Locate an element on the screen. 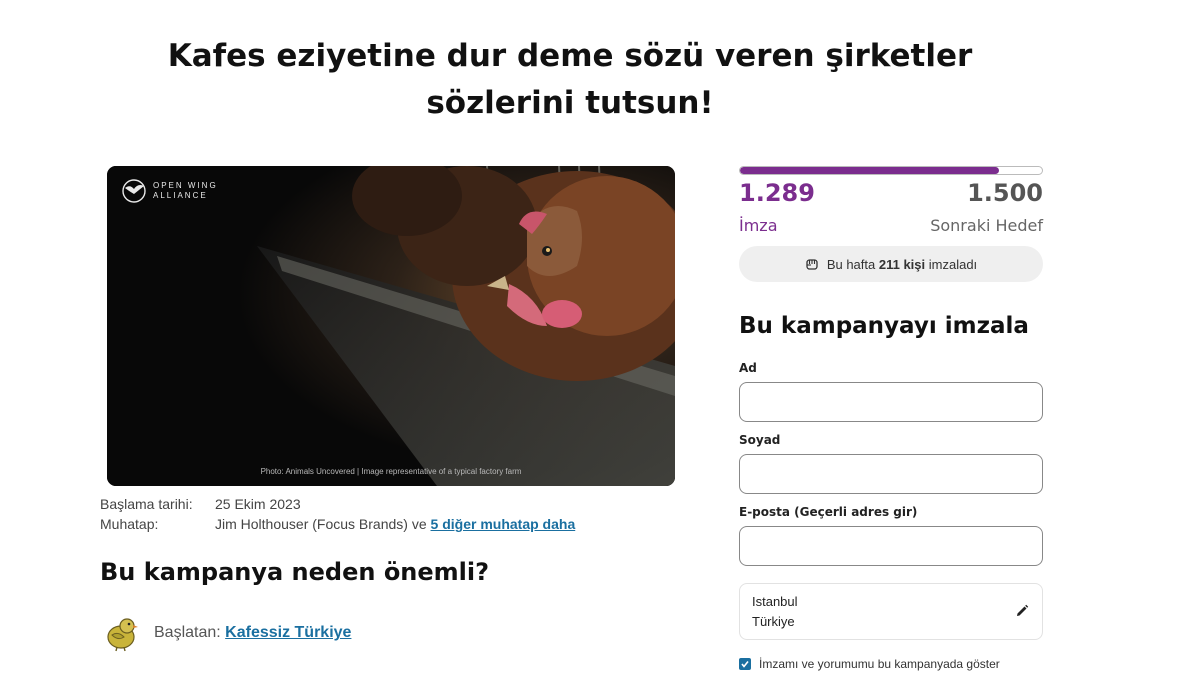 The image size is (1202, 676). why-heading: Bu kampanya neden önemli? is located at coordinates (295, 572).